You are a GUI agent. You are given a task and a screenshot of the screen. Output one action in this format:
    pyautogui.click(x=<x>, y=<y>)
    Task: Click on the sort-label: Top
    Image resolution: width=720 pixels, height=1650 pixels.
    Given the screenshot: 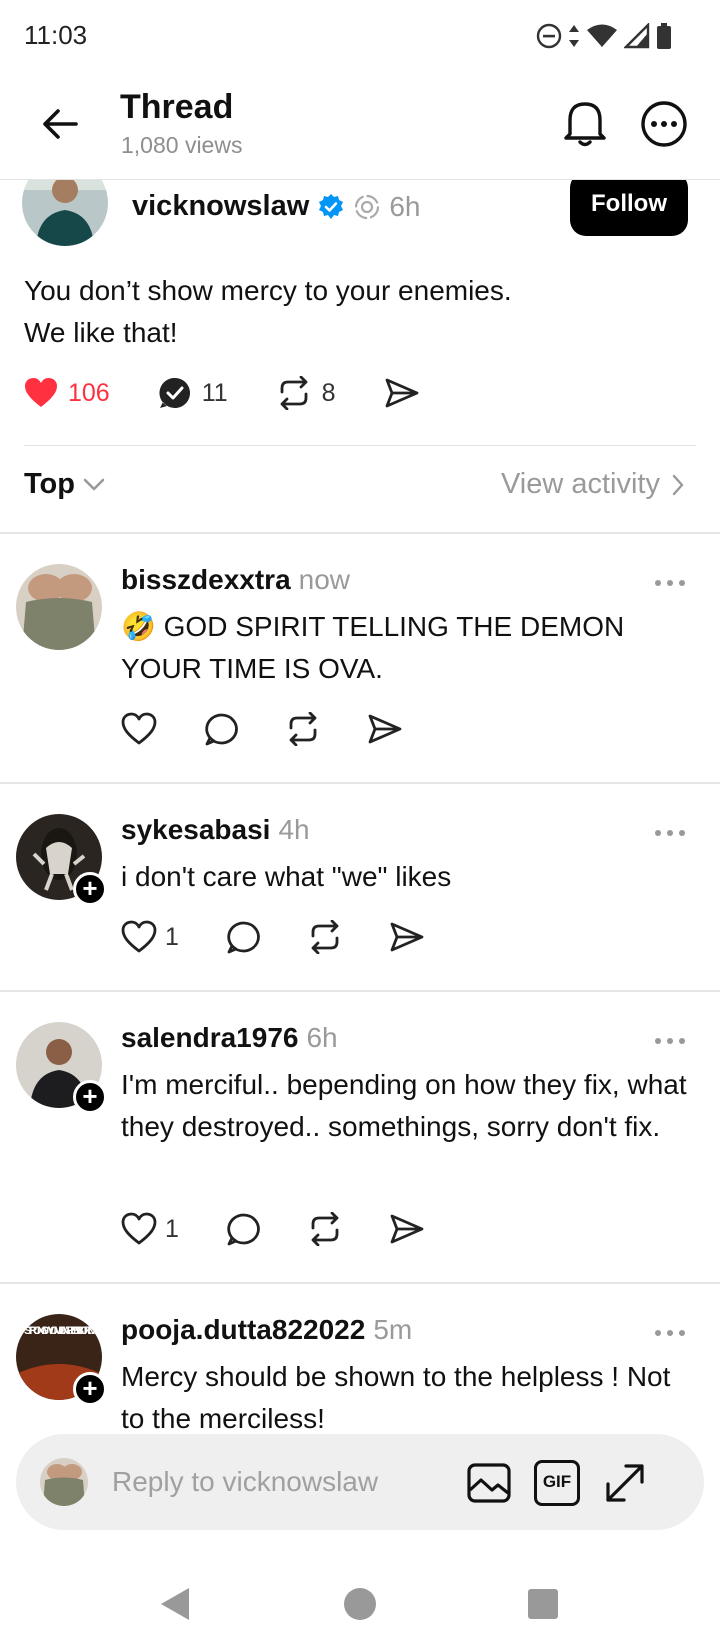 What is the action you would take?
    pyautogui.click(x=49, y=484)
    